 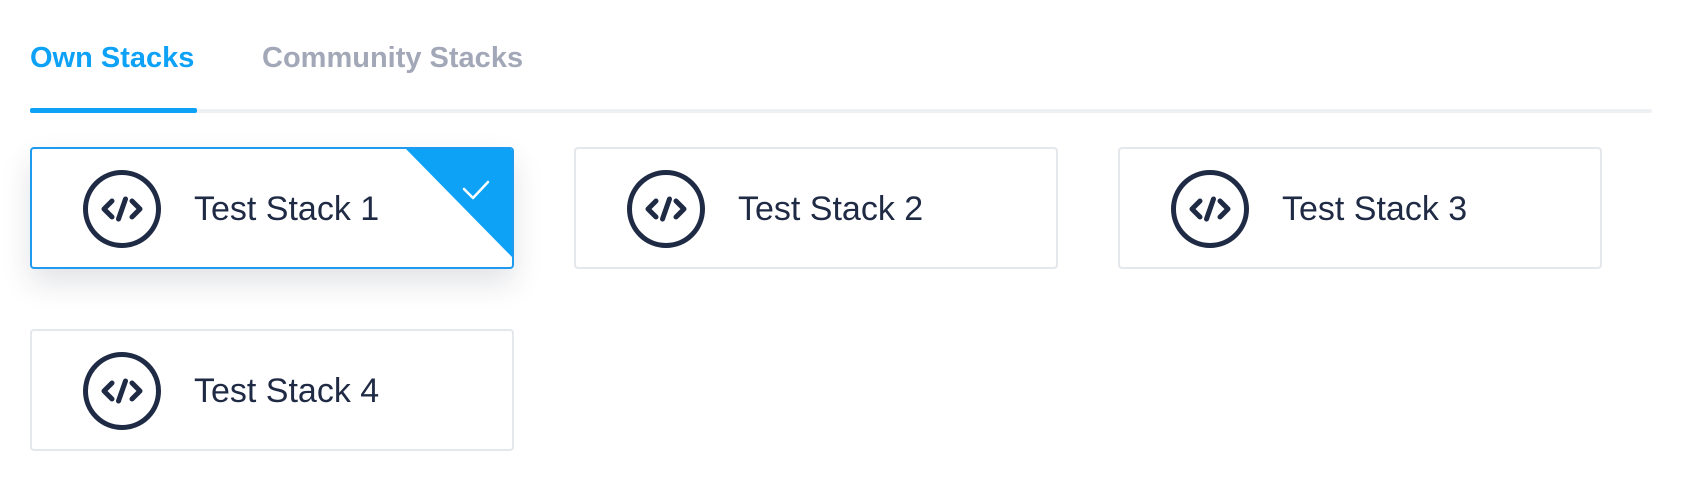 I want to click on stack-card-test-stack-3: Test Stack 3, so click(x=1360, y=208).